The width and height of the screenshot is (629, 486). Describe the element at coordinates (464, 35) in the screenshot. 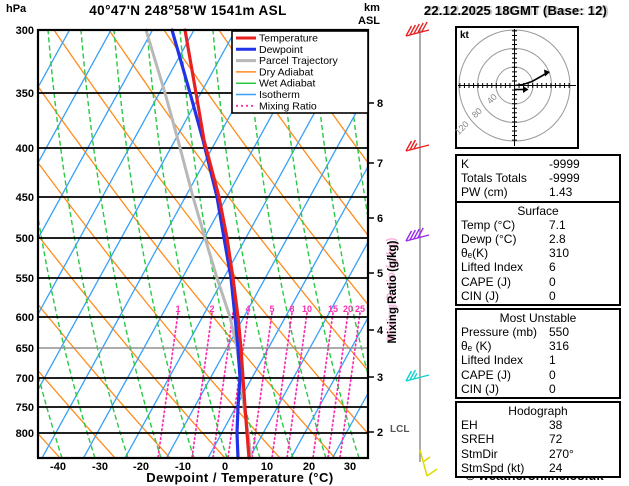

I see `hodograph-kt-label: kt` at that location.